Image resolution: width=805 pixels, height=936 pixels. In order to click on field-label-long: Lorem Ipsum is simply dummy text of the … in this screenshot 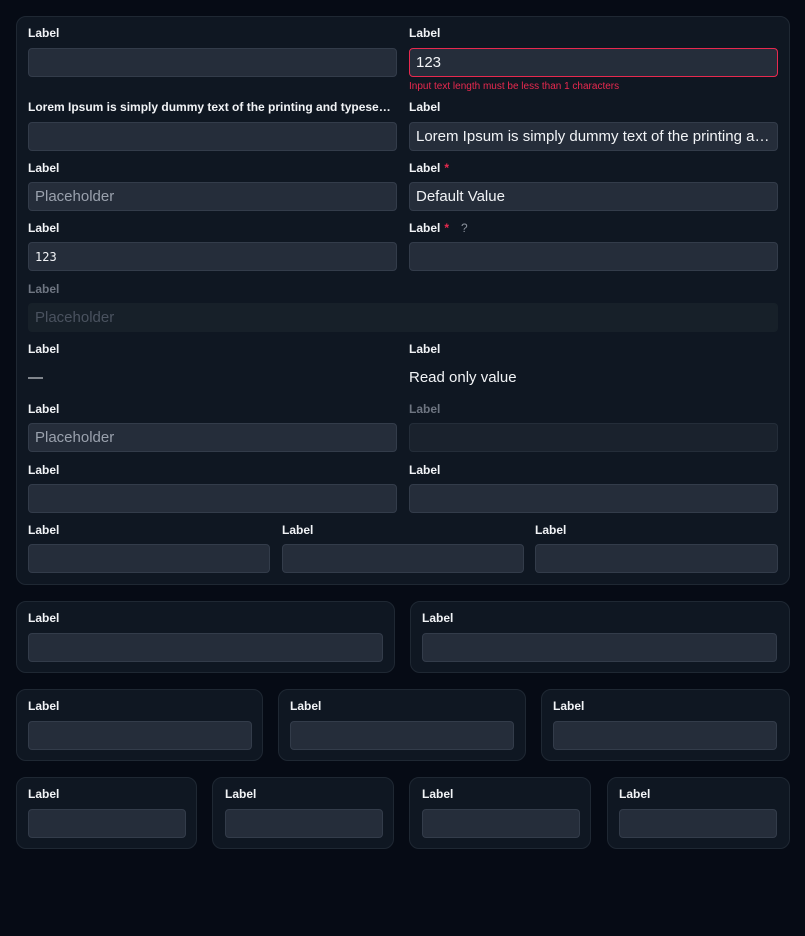, I will do `click(211, 107)`.